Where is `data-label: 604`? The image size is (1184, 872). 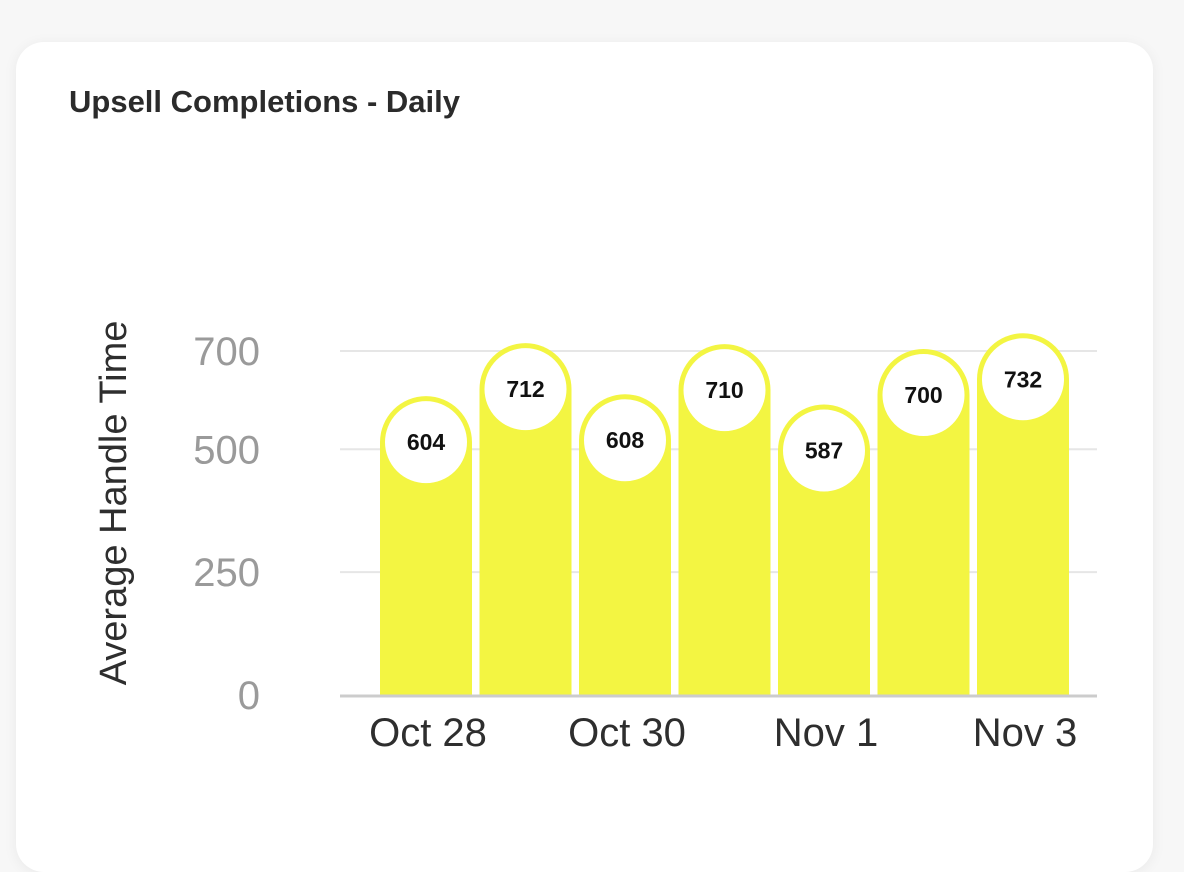 data-label: 604 is located at coordinates (426, 442).